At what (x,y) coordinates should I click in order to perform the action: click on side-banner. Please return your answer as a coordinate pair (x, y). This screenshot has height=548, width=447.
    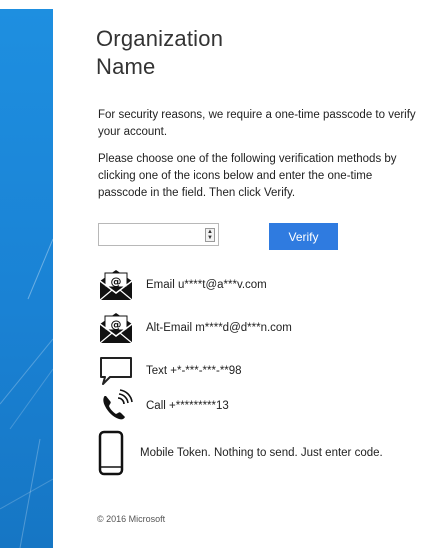
    Looking at the image, I should click on (26, 278).